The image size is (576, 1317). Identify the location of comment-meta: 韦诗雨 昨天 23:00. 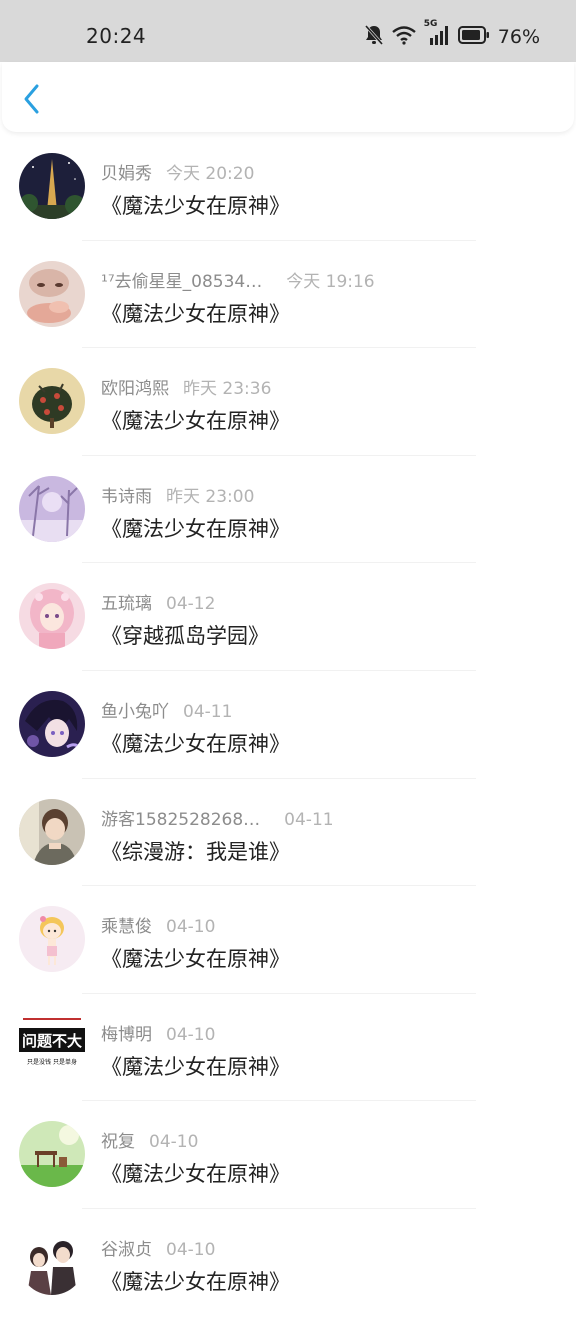
(178, 494).